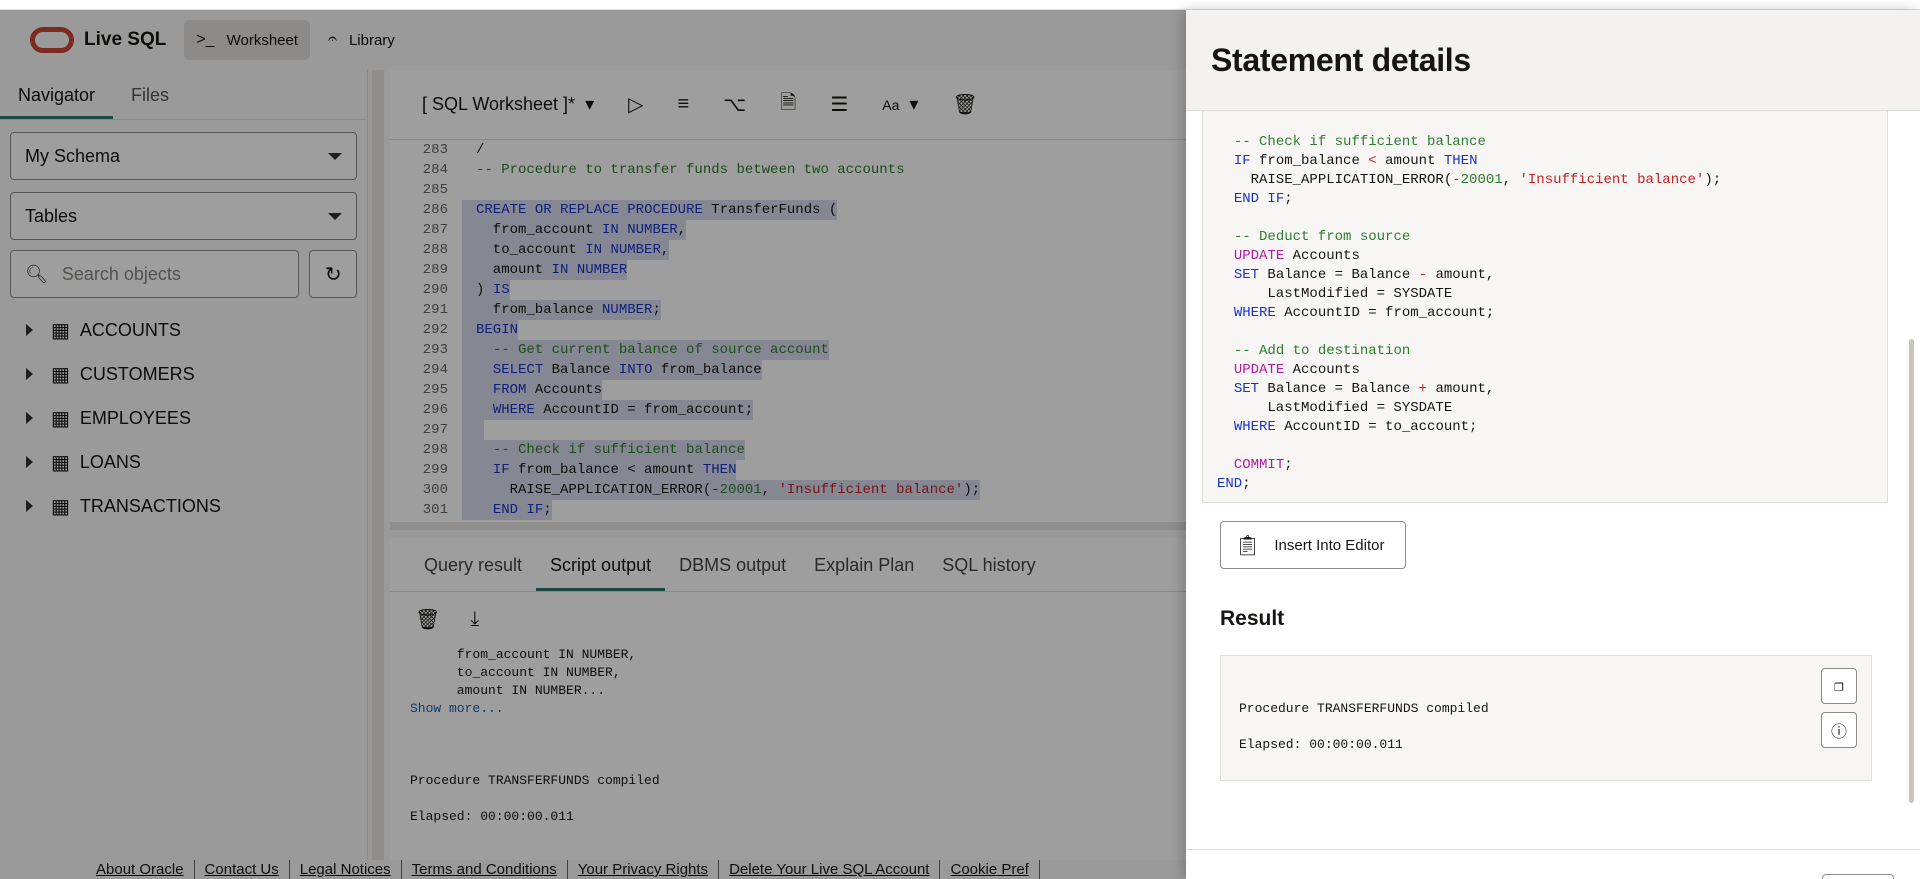  Describe the element at coordinates (1858, 876) in the screenshot. I see `close-button: Cl` at that location.